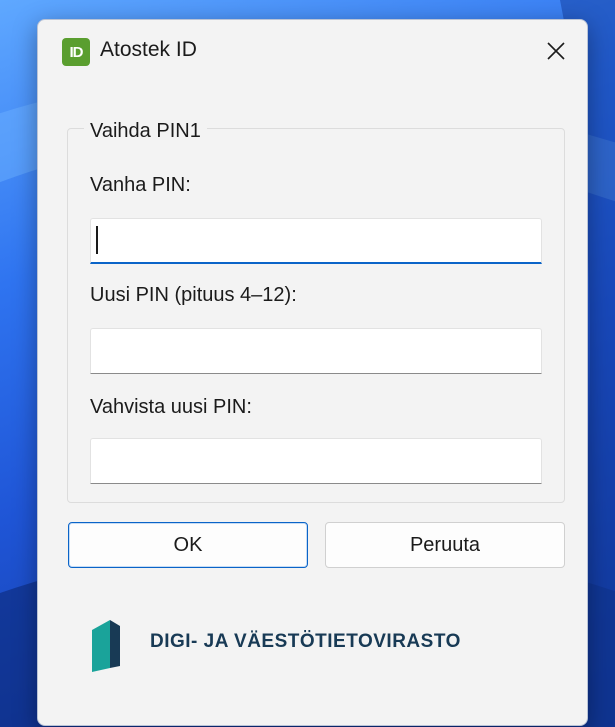  Describe the element at coordinates (148, 49) in the screenshot. I see `window-title: Atostek ID` at that location.